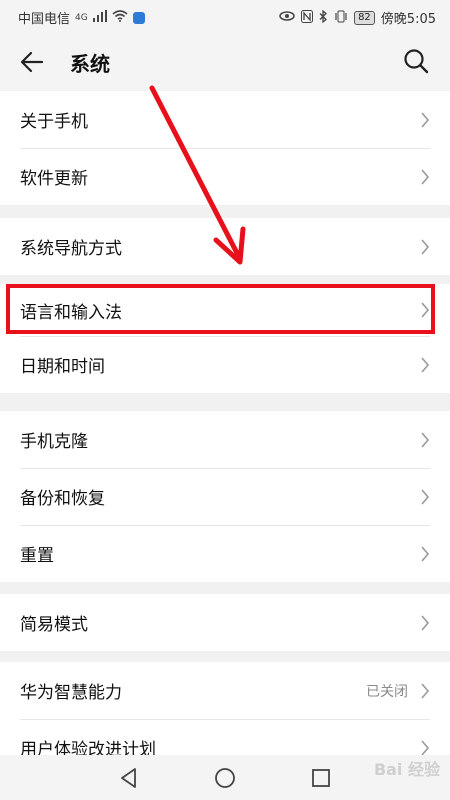  Describe the element at coordinates (387, 691) in the screenshot. I see `item-status-value: 已关闭` at that location.